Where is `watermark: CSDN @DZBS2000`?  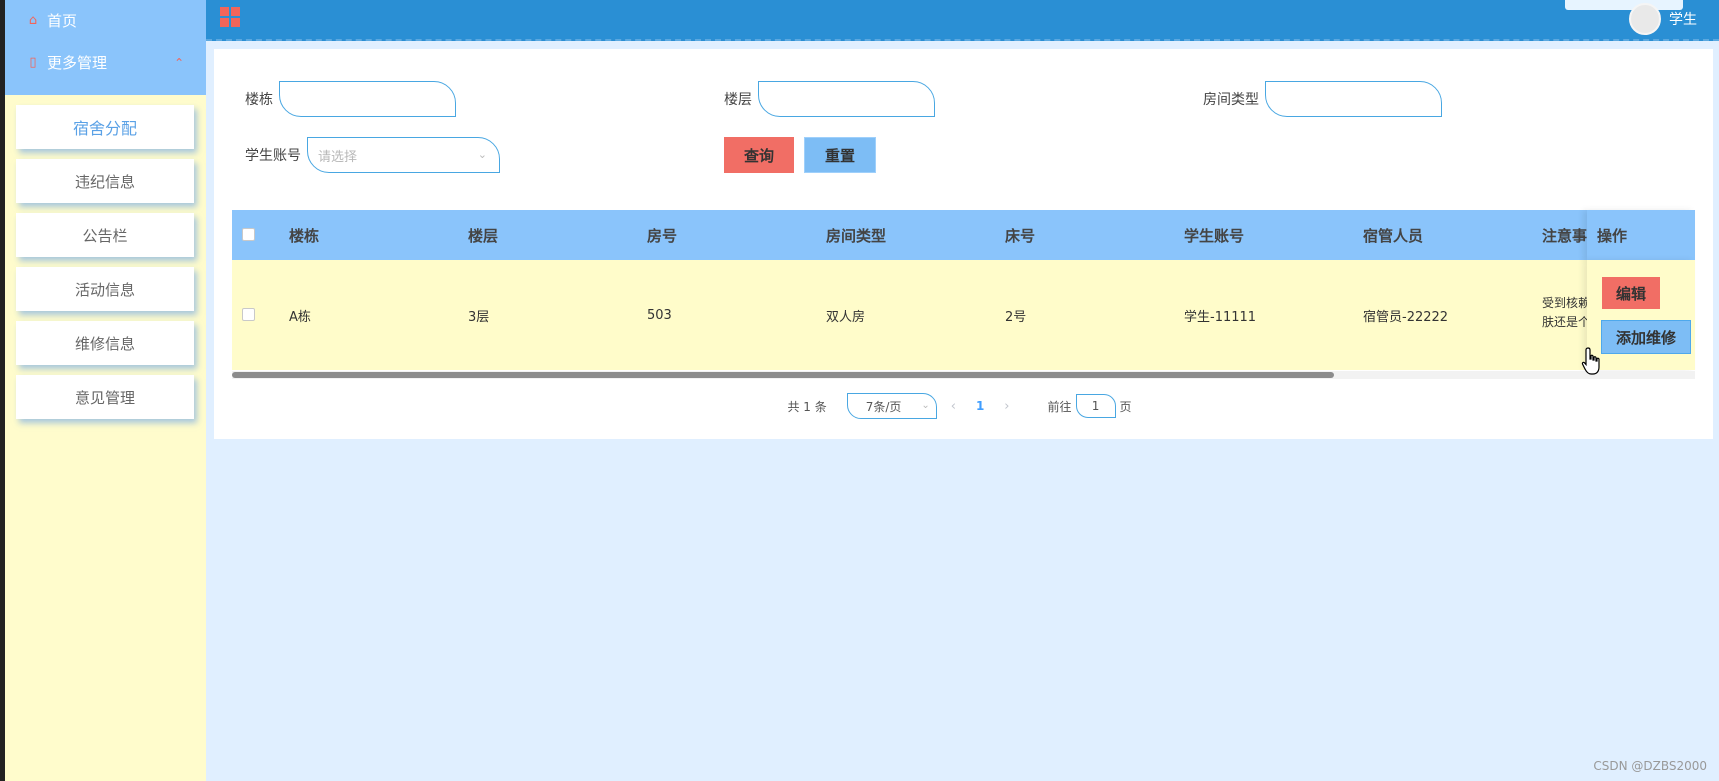 watermark: CSDN @DZBS2000 is located at coordinates (1650, 766).